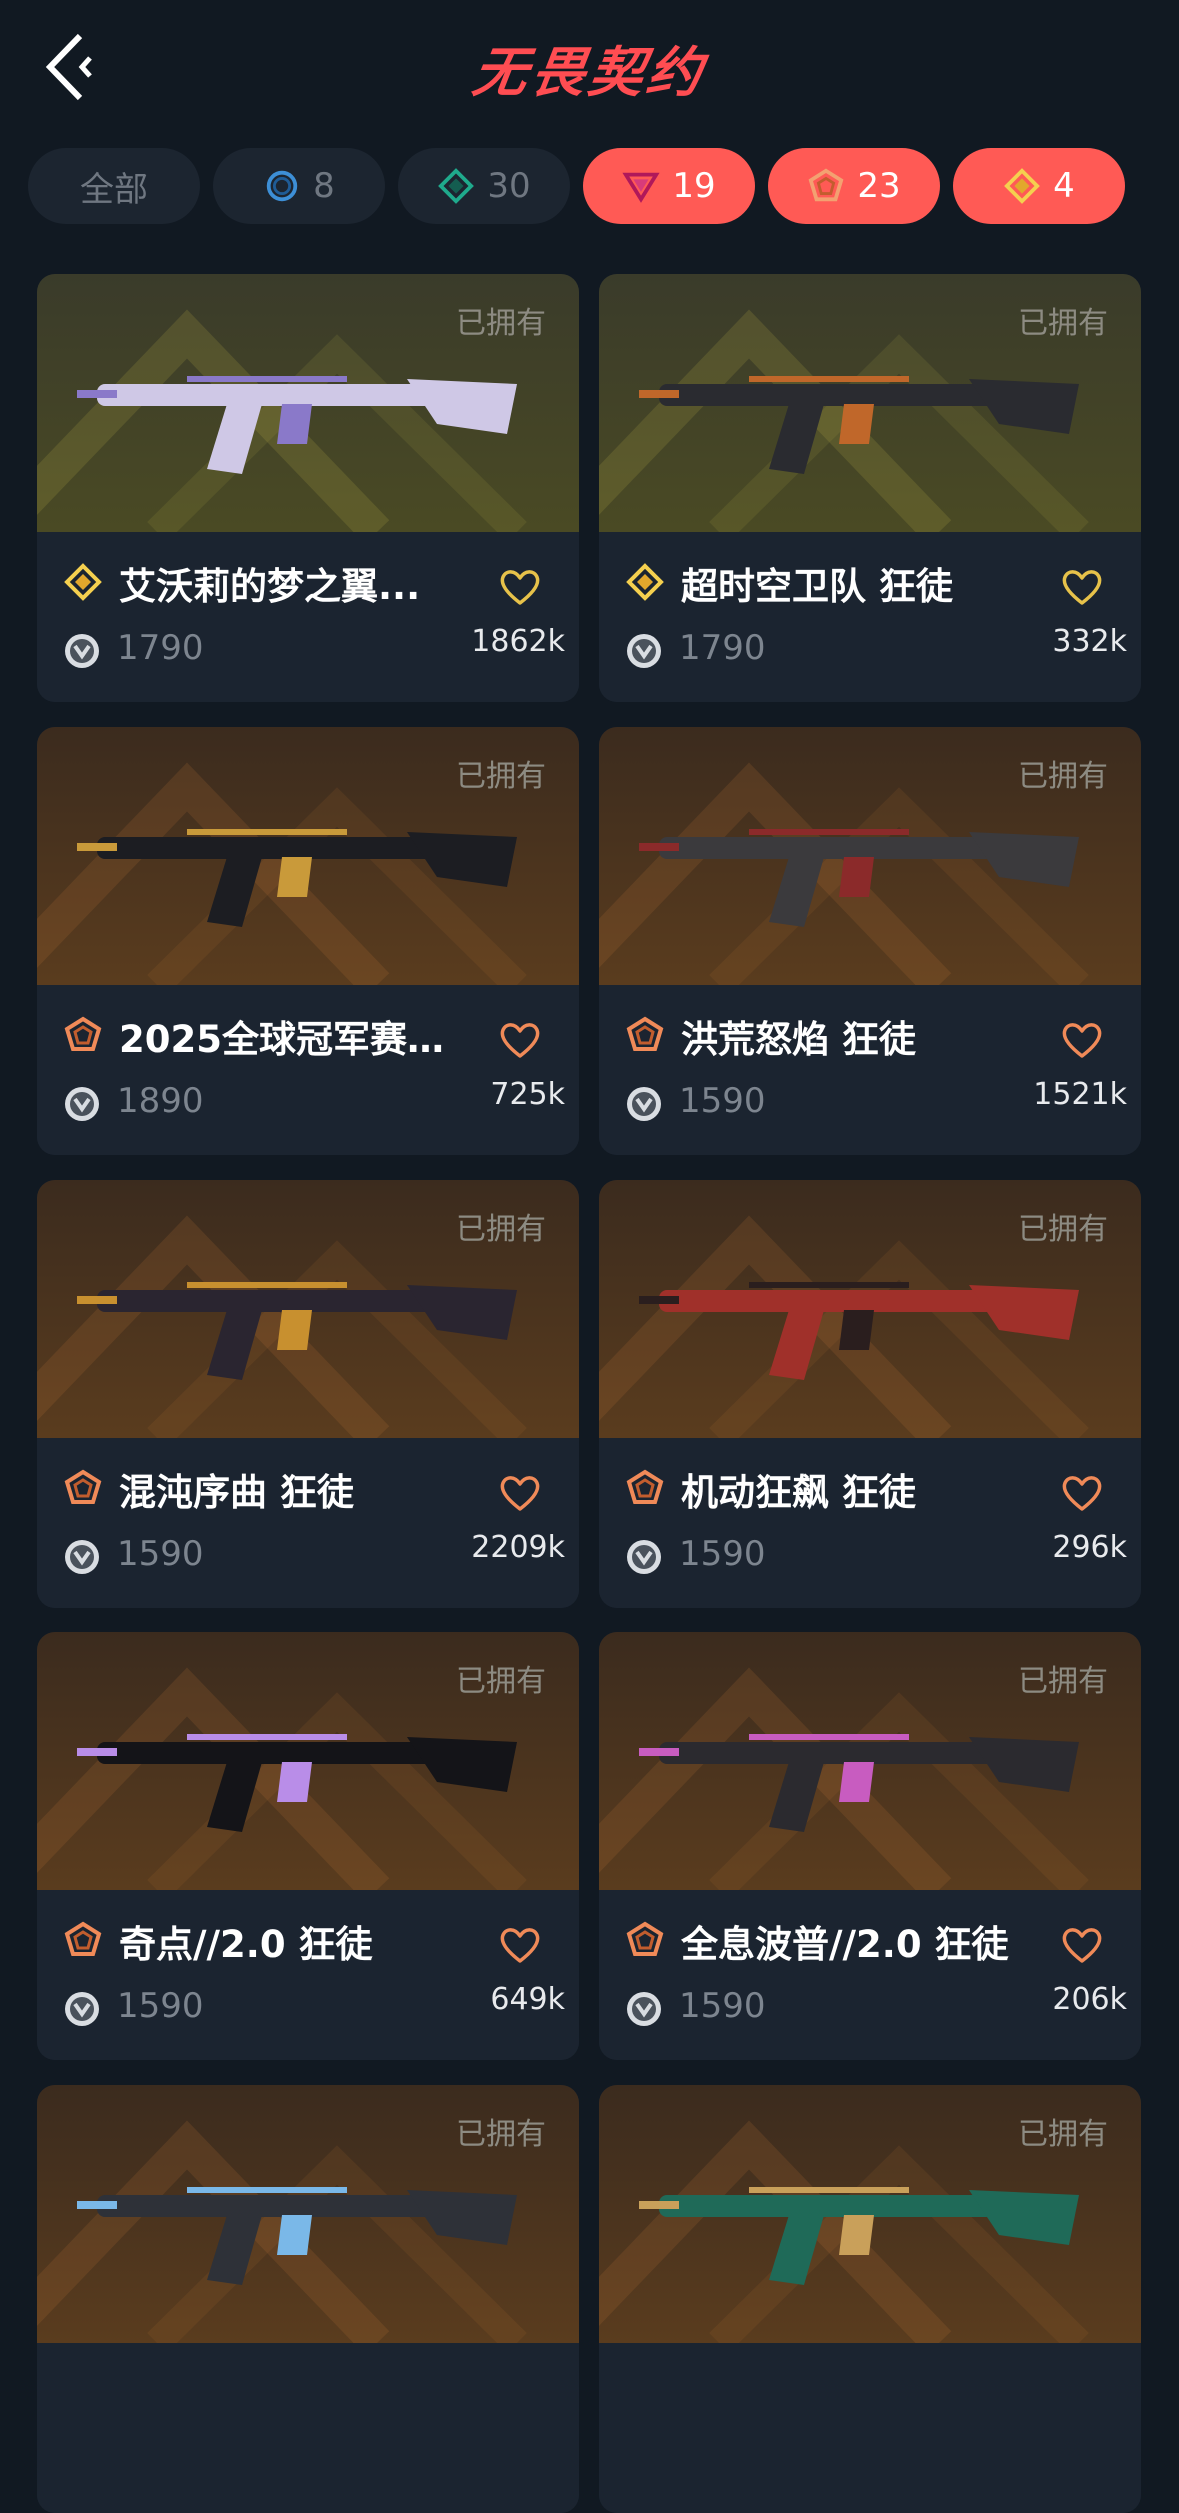 Image resolution: width=1179 pixels, height=2513 pixels. I want to click on skin-name: 机动狂飙 狂徒, so click(798, 1492).